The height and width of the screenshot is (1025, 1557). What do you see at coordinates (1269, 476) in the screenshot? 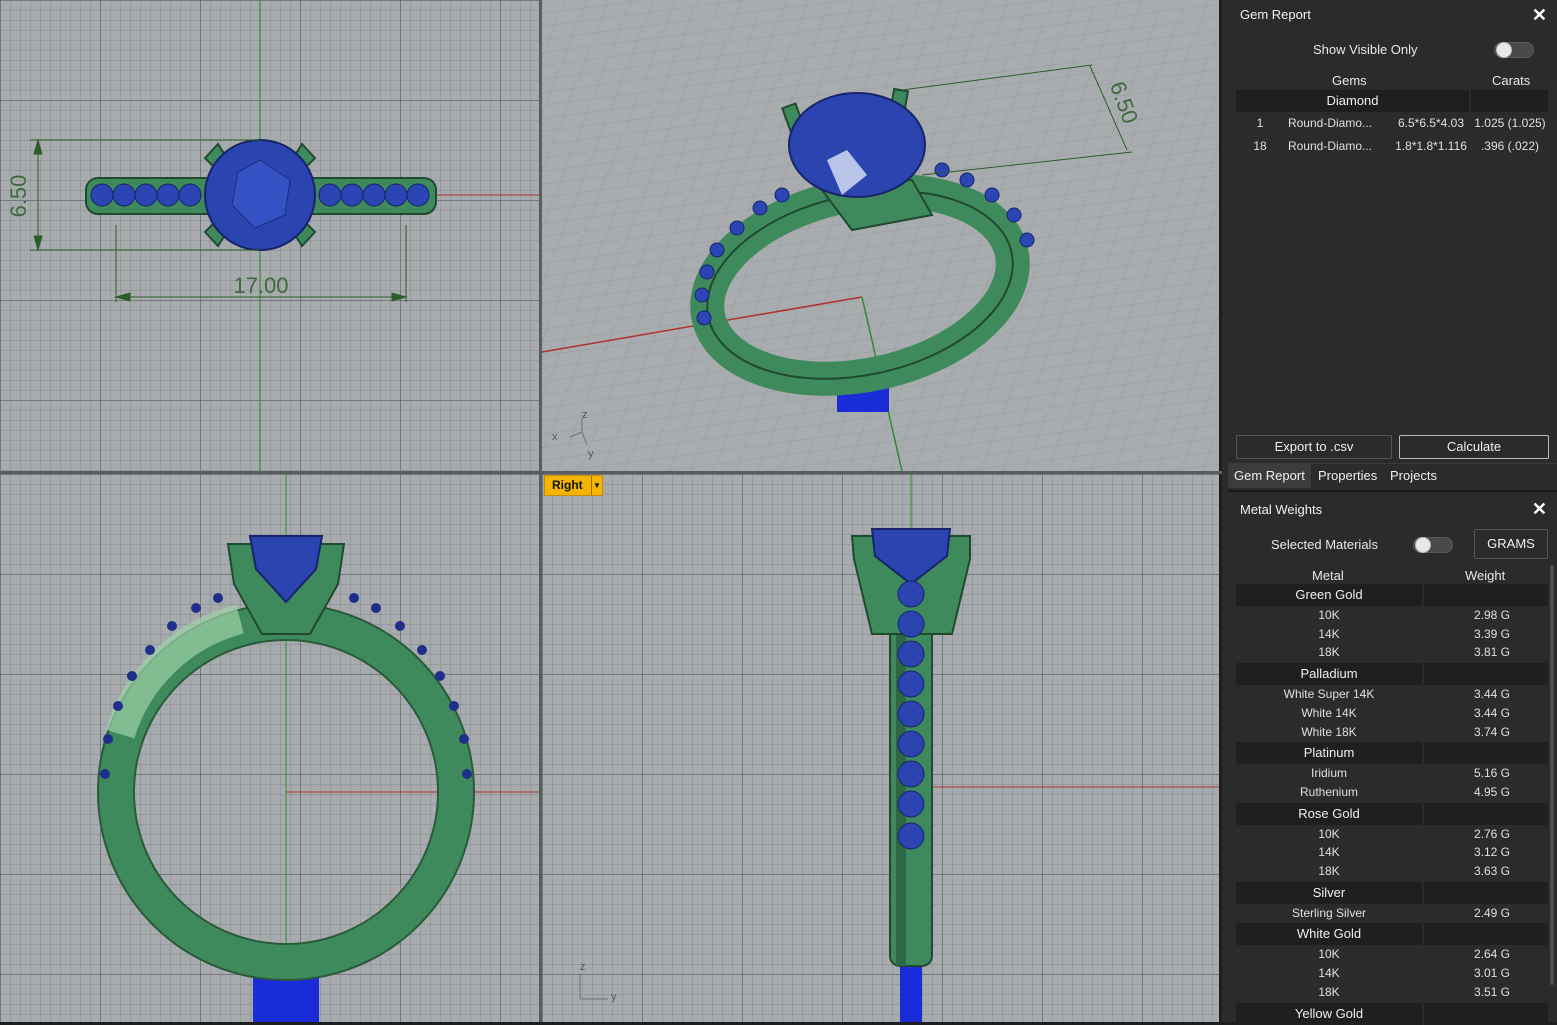
I see `tab-gem-report: Gem Report` at bounding box center [1269, 476].